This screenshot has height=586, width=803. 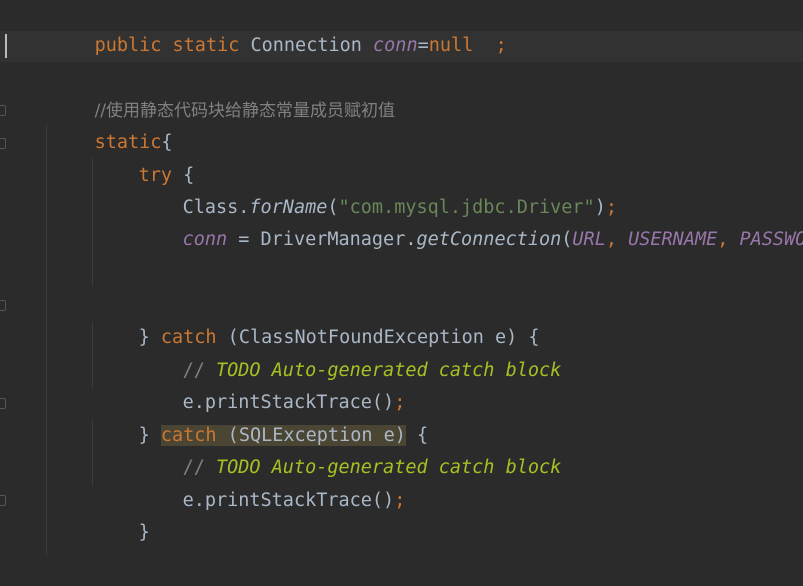 What do you see at coordinates (567, 239) in the screenshot?
I see `paren: (` at bounding box center [567, 239].